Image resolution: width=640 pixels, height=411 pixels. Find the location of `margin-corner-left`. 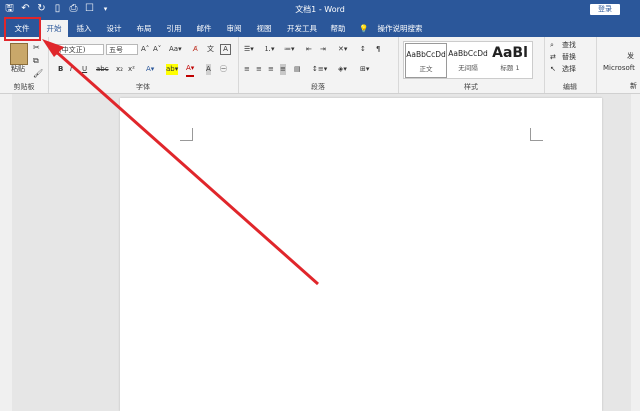

margin-corner-left is located at coordinates (186, 134).